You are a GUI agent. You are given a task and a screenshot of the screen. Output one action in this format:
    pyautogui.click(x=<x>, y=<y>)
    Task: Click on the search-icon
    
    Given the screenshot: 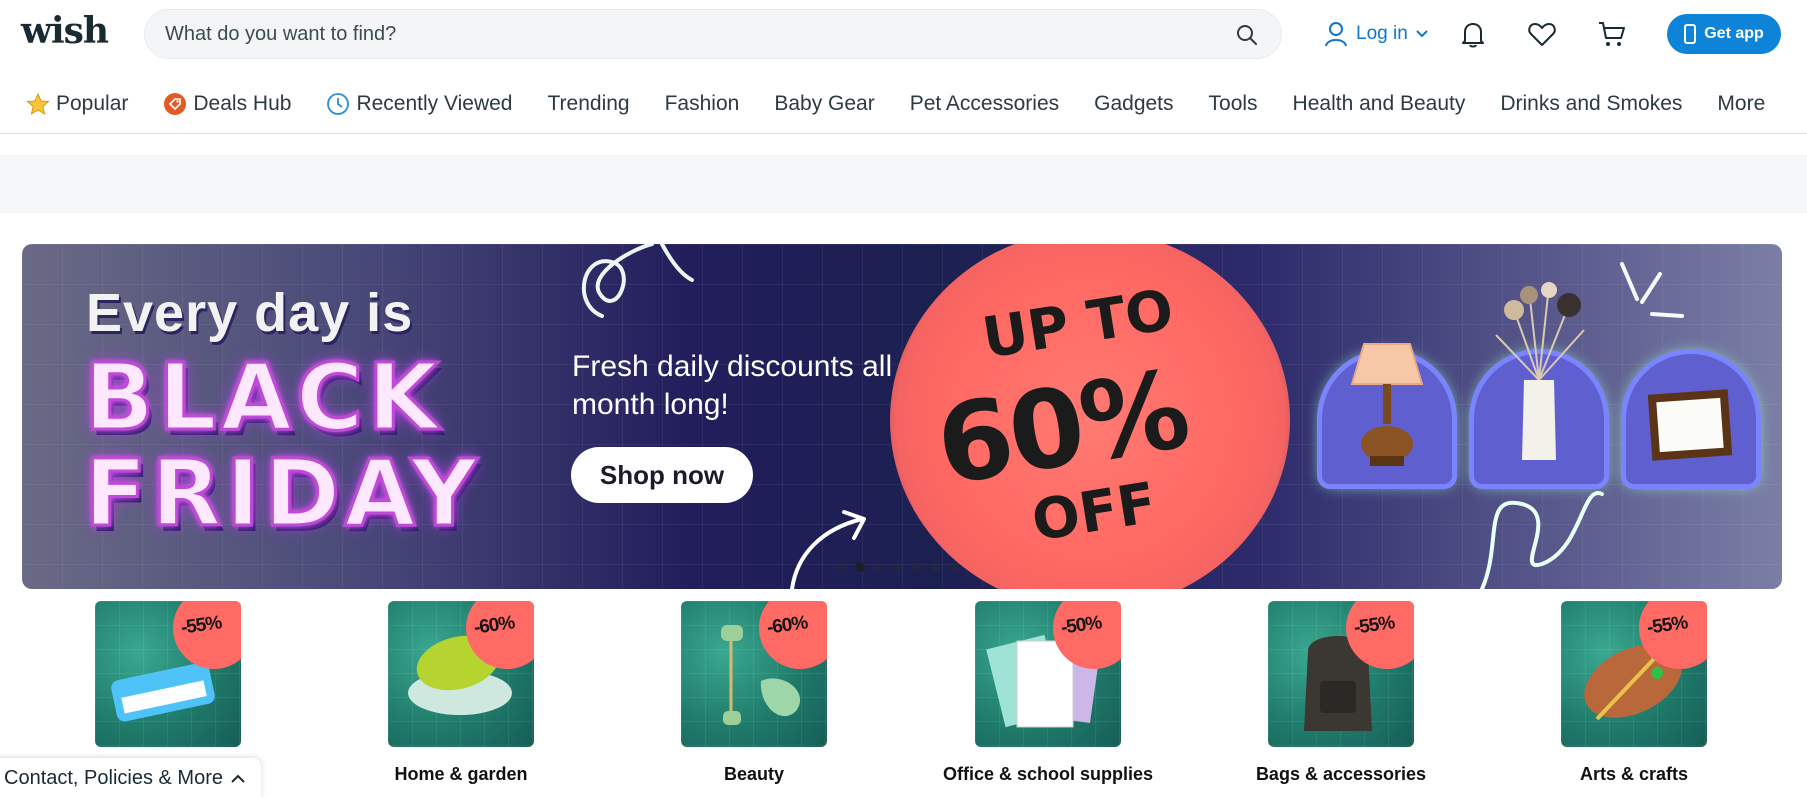 What is the action you would take?
    pyautogui.click(x=1247, y=35)
    